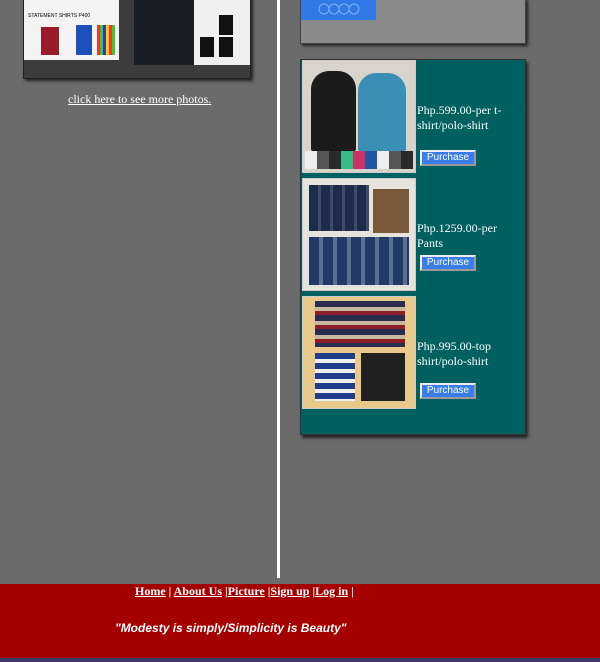  Describe the element at coordinates (454, 353) in the screenshot. I see `product-price: Php.995.00-top shirt/polo-shirt` at that location.